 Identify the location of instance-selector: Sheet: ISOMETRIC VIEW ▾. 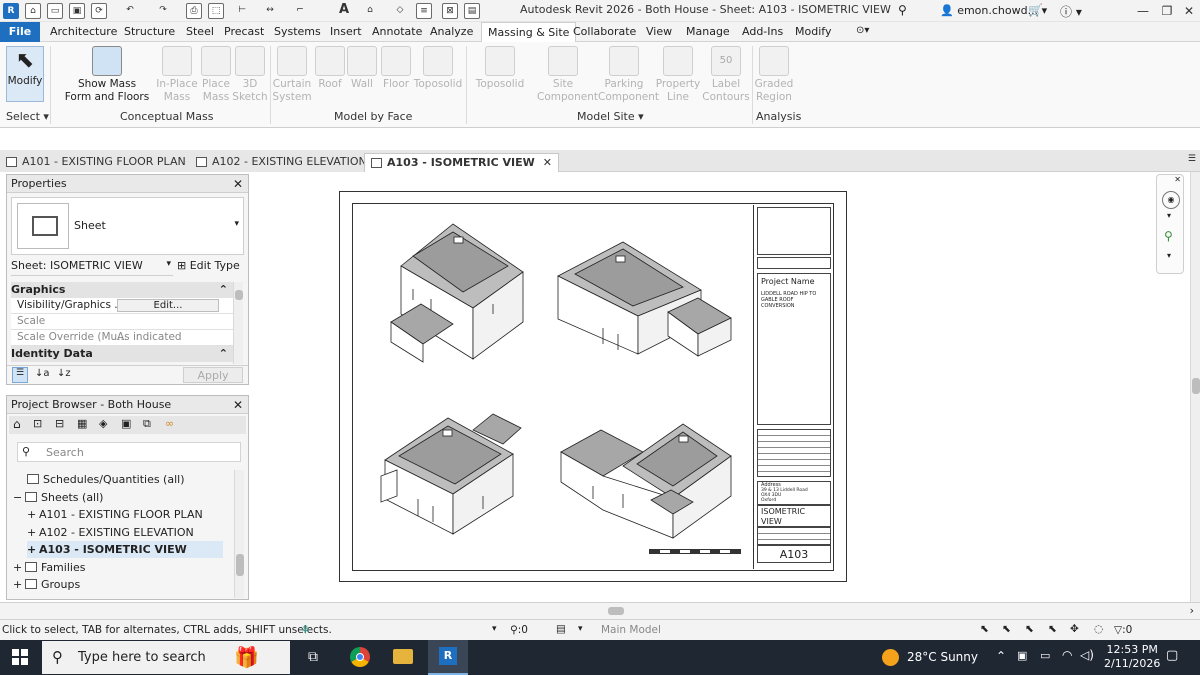
(92, 267).